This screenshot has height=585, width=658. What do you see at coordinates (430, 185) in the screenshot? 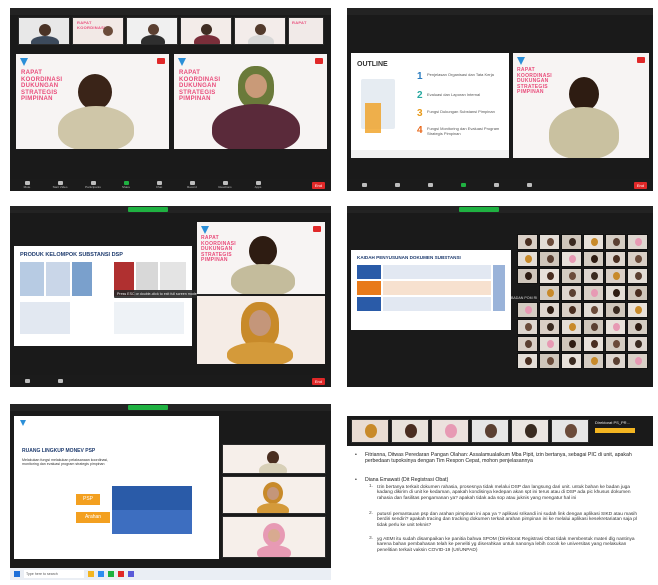
I see `participants-button` at bounding box center [430, 185].